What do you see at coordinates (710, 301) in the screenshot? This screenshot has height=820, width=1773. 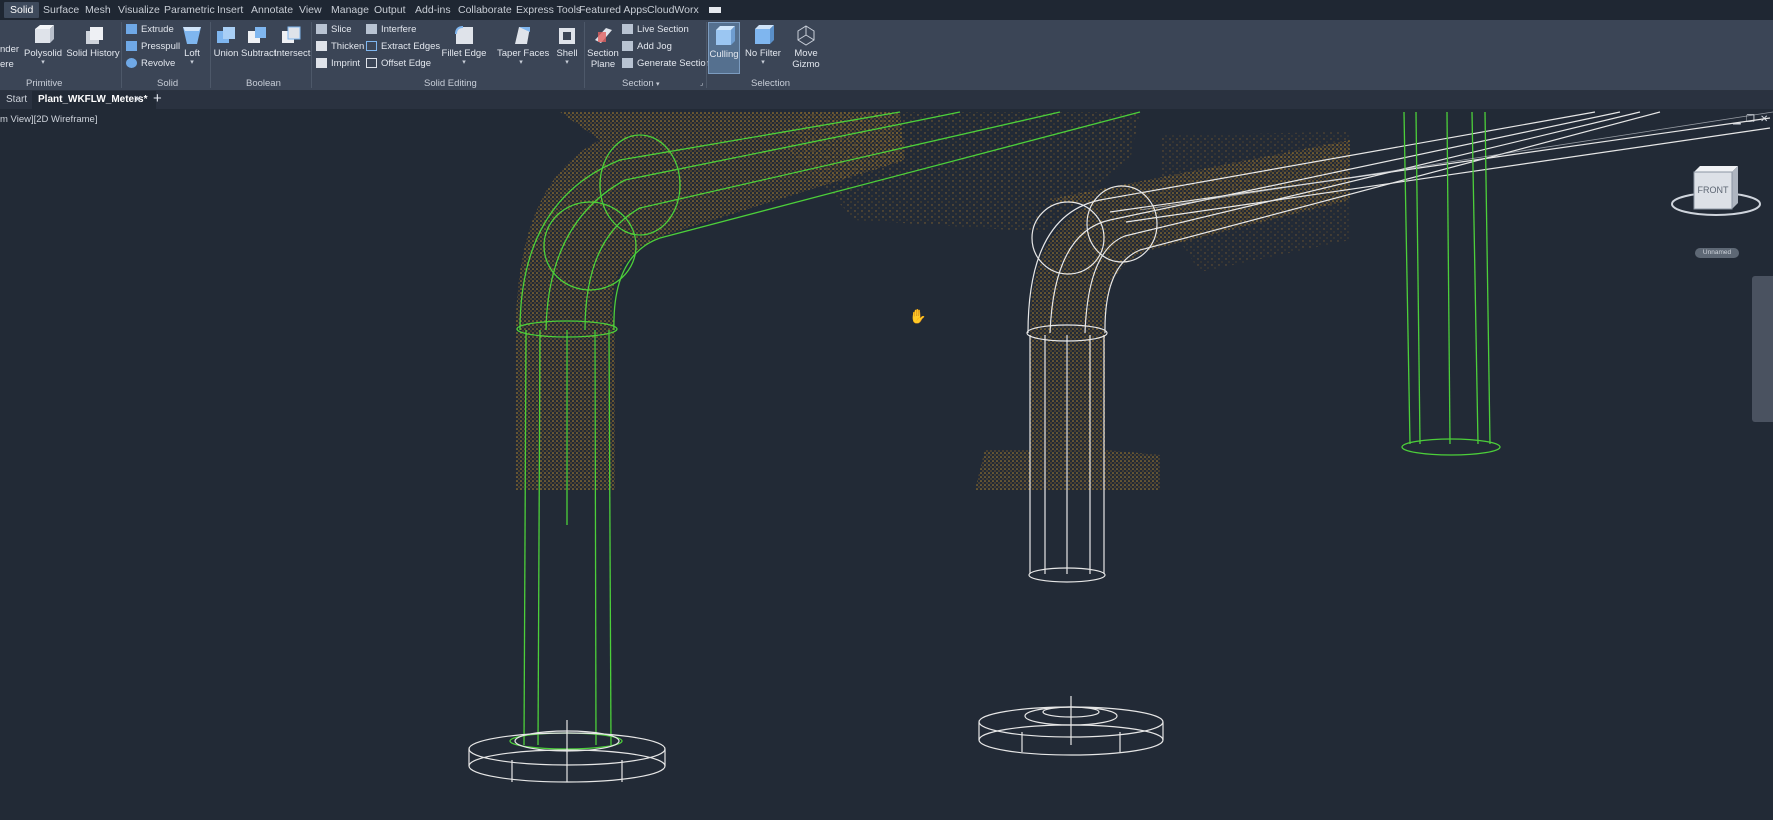 I see `point-cloud-left-pipe` at bounding box center [710, 301].